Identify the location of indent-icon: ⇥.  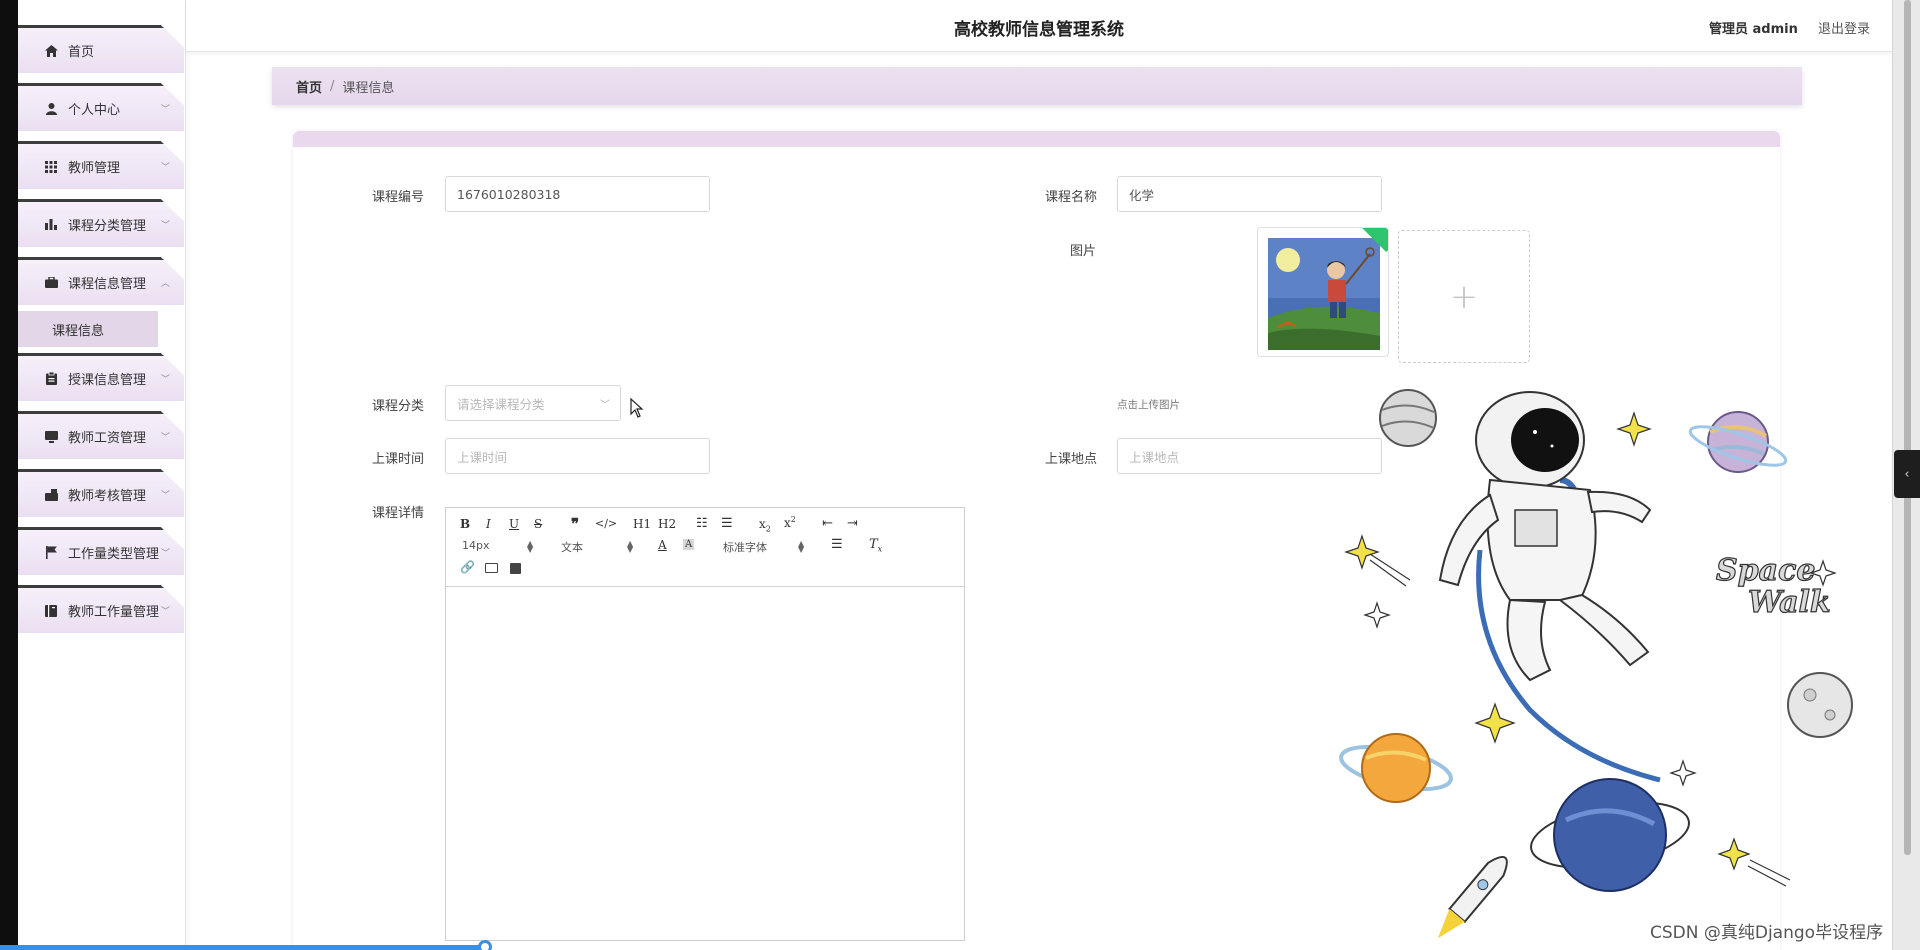
(852, 523).